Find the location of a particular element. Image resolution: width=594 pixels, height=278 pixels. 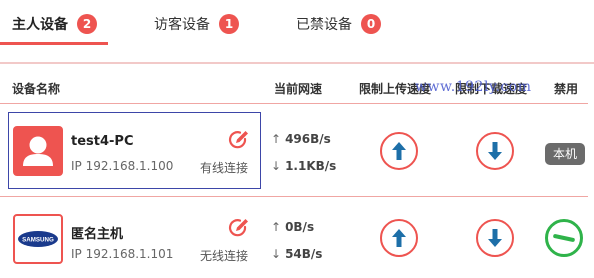

local-device-badge: 本机 is located at coordinates (565, 154).